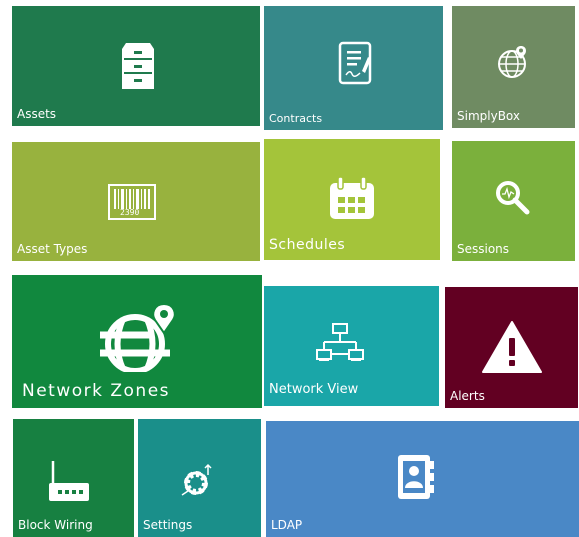 Image resolution: width=579 pixels, height=537 pixels. What do you see at coordinates (139, 337) in the screenshot?
I see `globe-location-icon` at bounding box center [139, 337].